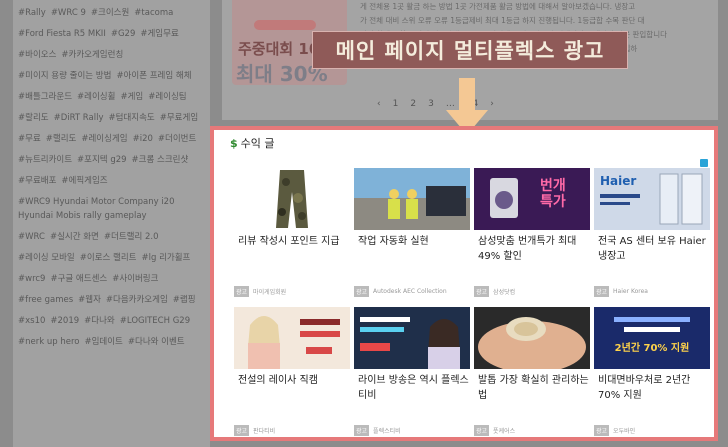 This screenshot has height=447, width=728. I want to click on tag-link: #텀대지속도, so click(132, 118).